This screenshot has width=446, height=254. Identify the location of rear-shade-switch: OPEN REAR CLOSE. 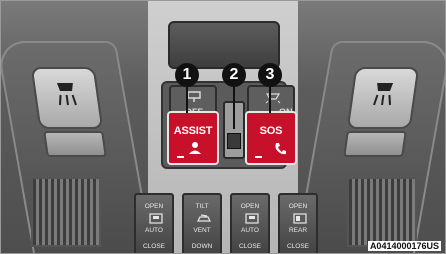
(298, 223).